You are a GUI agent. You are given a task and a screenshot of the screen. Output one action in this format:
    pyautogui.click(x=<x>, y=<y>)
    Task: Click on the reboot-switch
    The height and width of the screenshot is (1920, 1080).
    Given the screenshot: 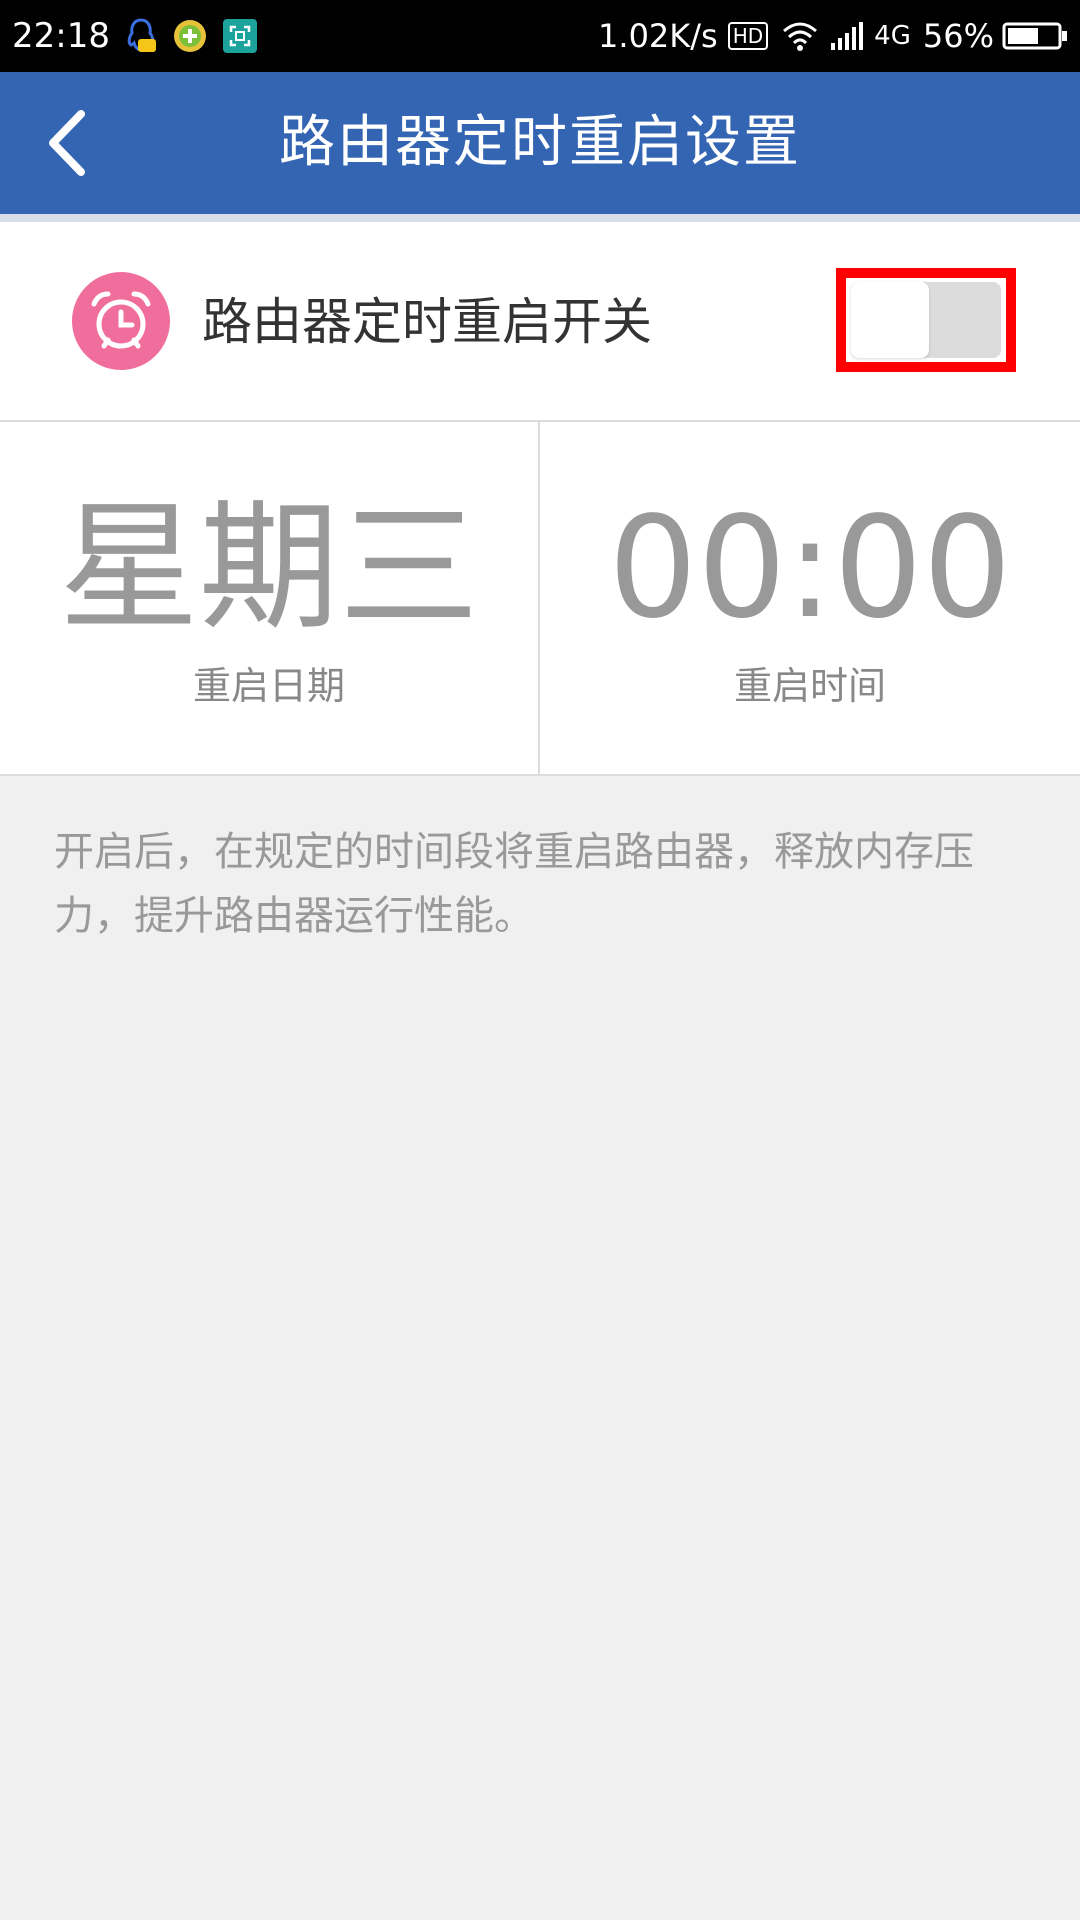 What is the action you would take?
    pyautogui.click(x=926, y=320)
    